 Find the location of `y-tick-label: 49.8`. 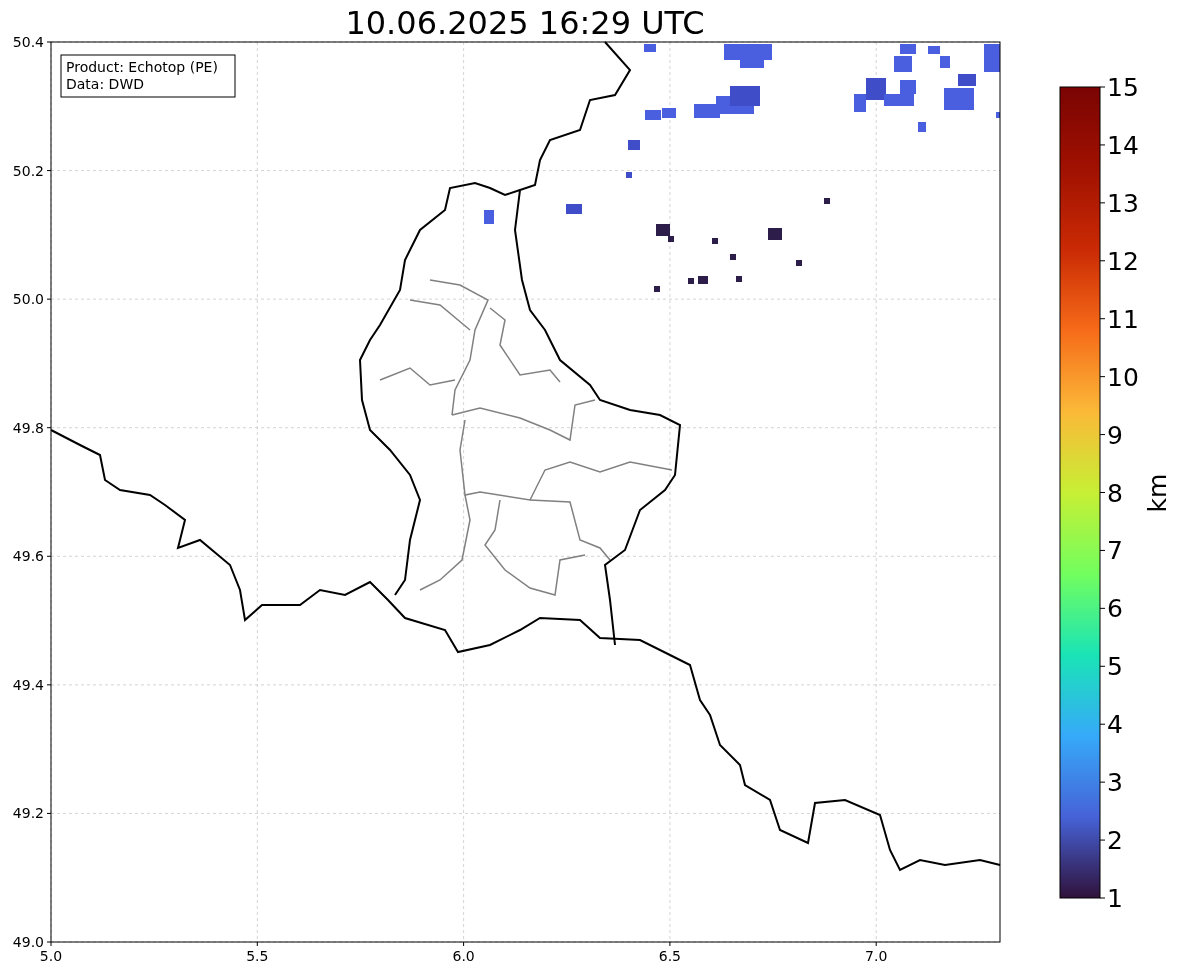

y-tick-label: 49.8 is located at coordinates (28, 427).